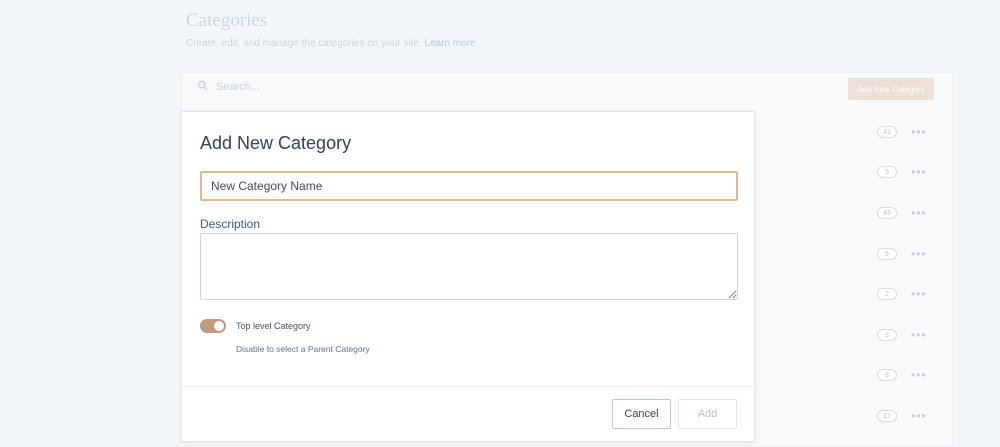 This screenshot has height=447, width=1000. I want to click on post-count-badge: 2, so click(887, 294).